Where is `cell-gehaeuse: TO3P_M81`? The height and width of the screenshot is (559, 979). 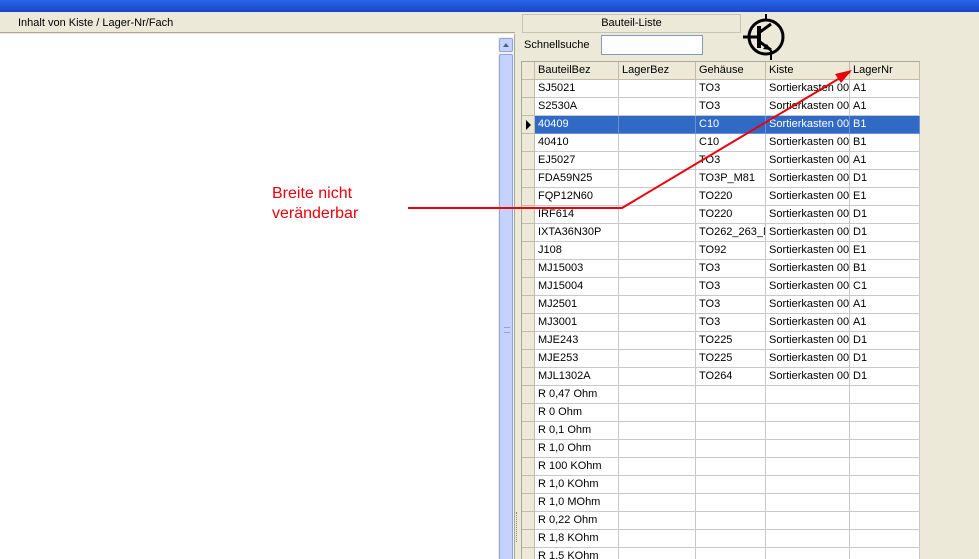
cell-gehaeuse: TO3P_M81 is located at coordinates (731, 179).